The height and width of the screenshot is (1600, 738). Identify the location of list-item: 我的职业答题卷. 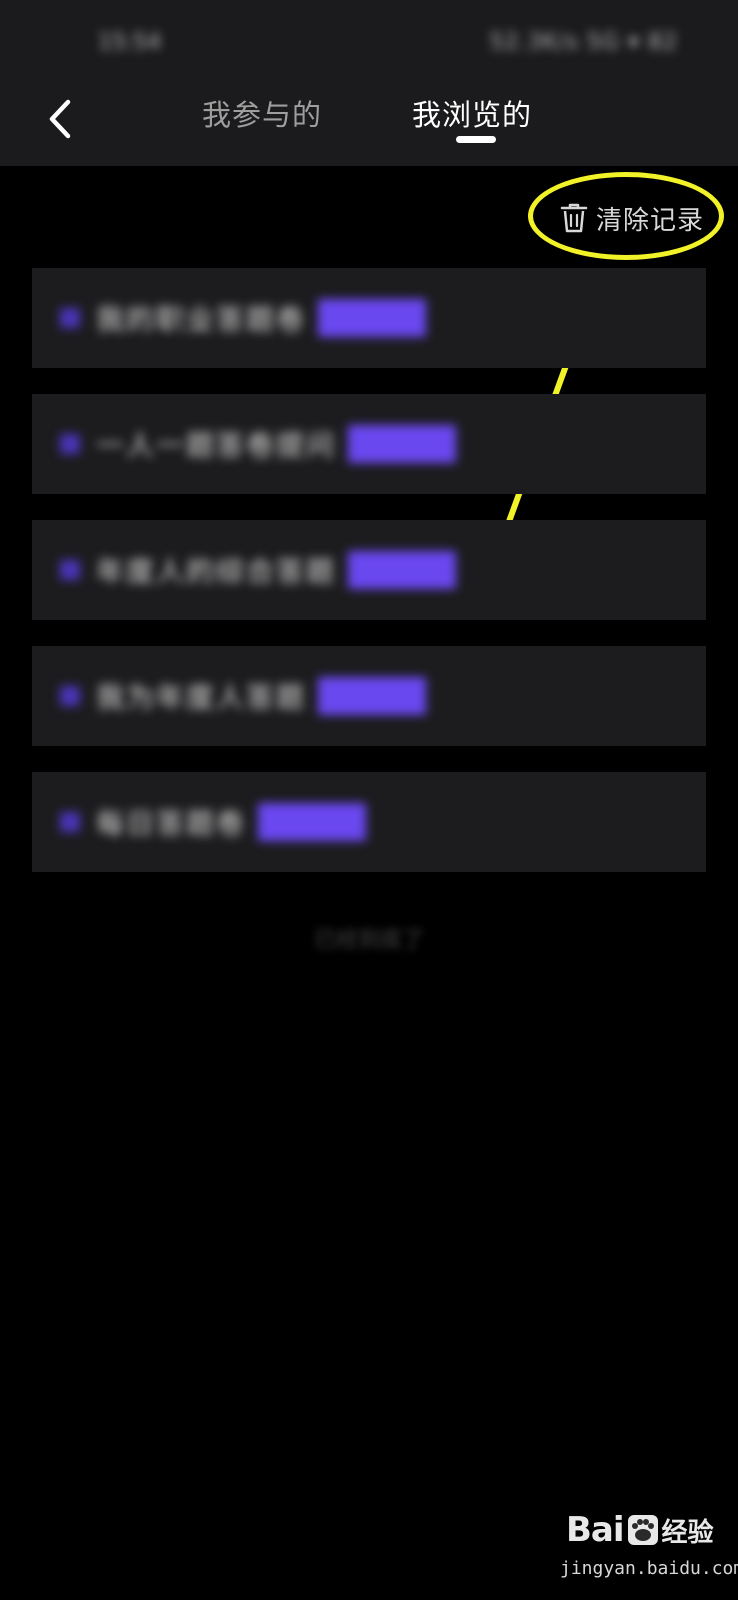
(369, 318).